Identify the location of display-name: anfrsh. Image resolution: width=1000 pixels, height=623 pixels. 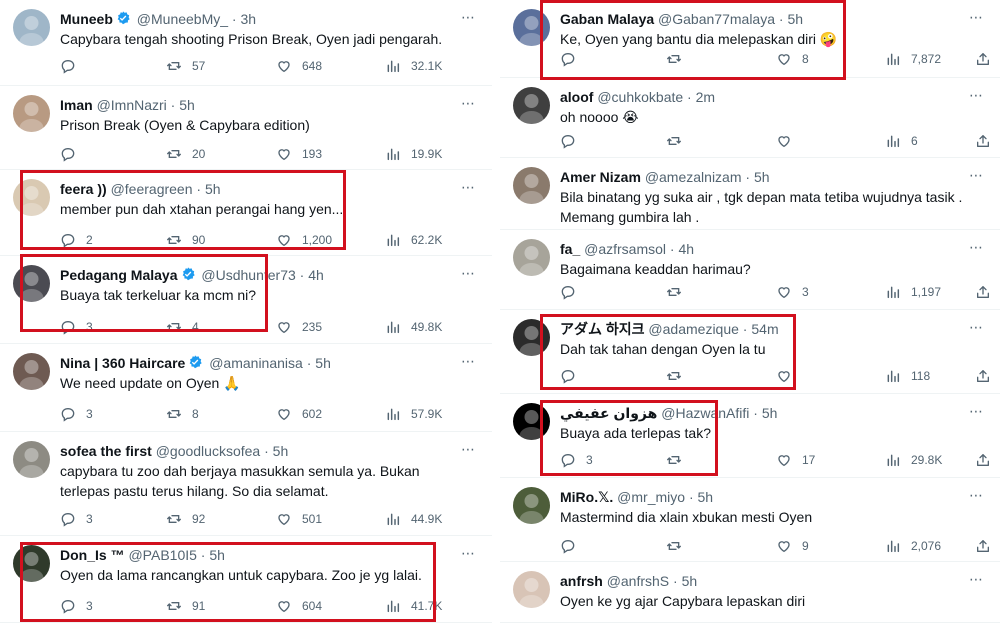
(581, 581).